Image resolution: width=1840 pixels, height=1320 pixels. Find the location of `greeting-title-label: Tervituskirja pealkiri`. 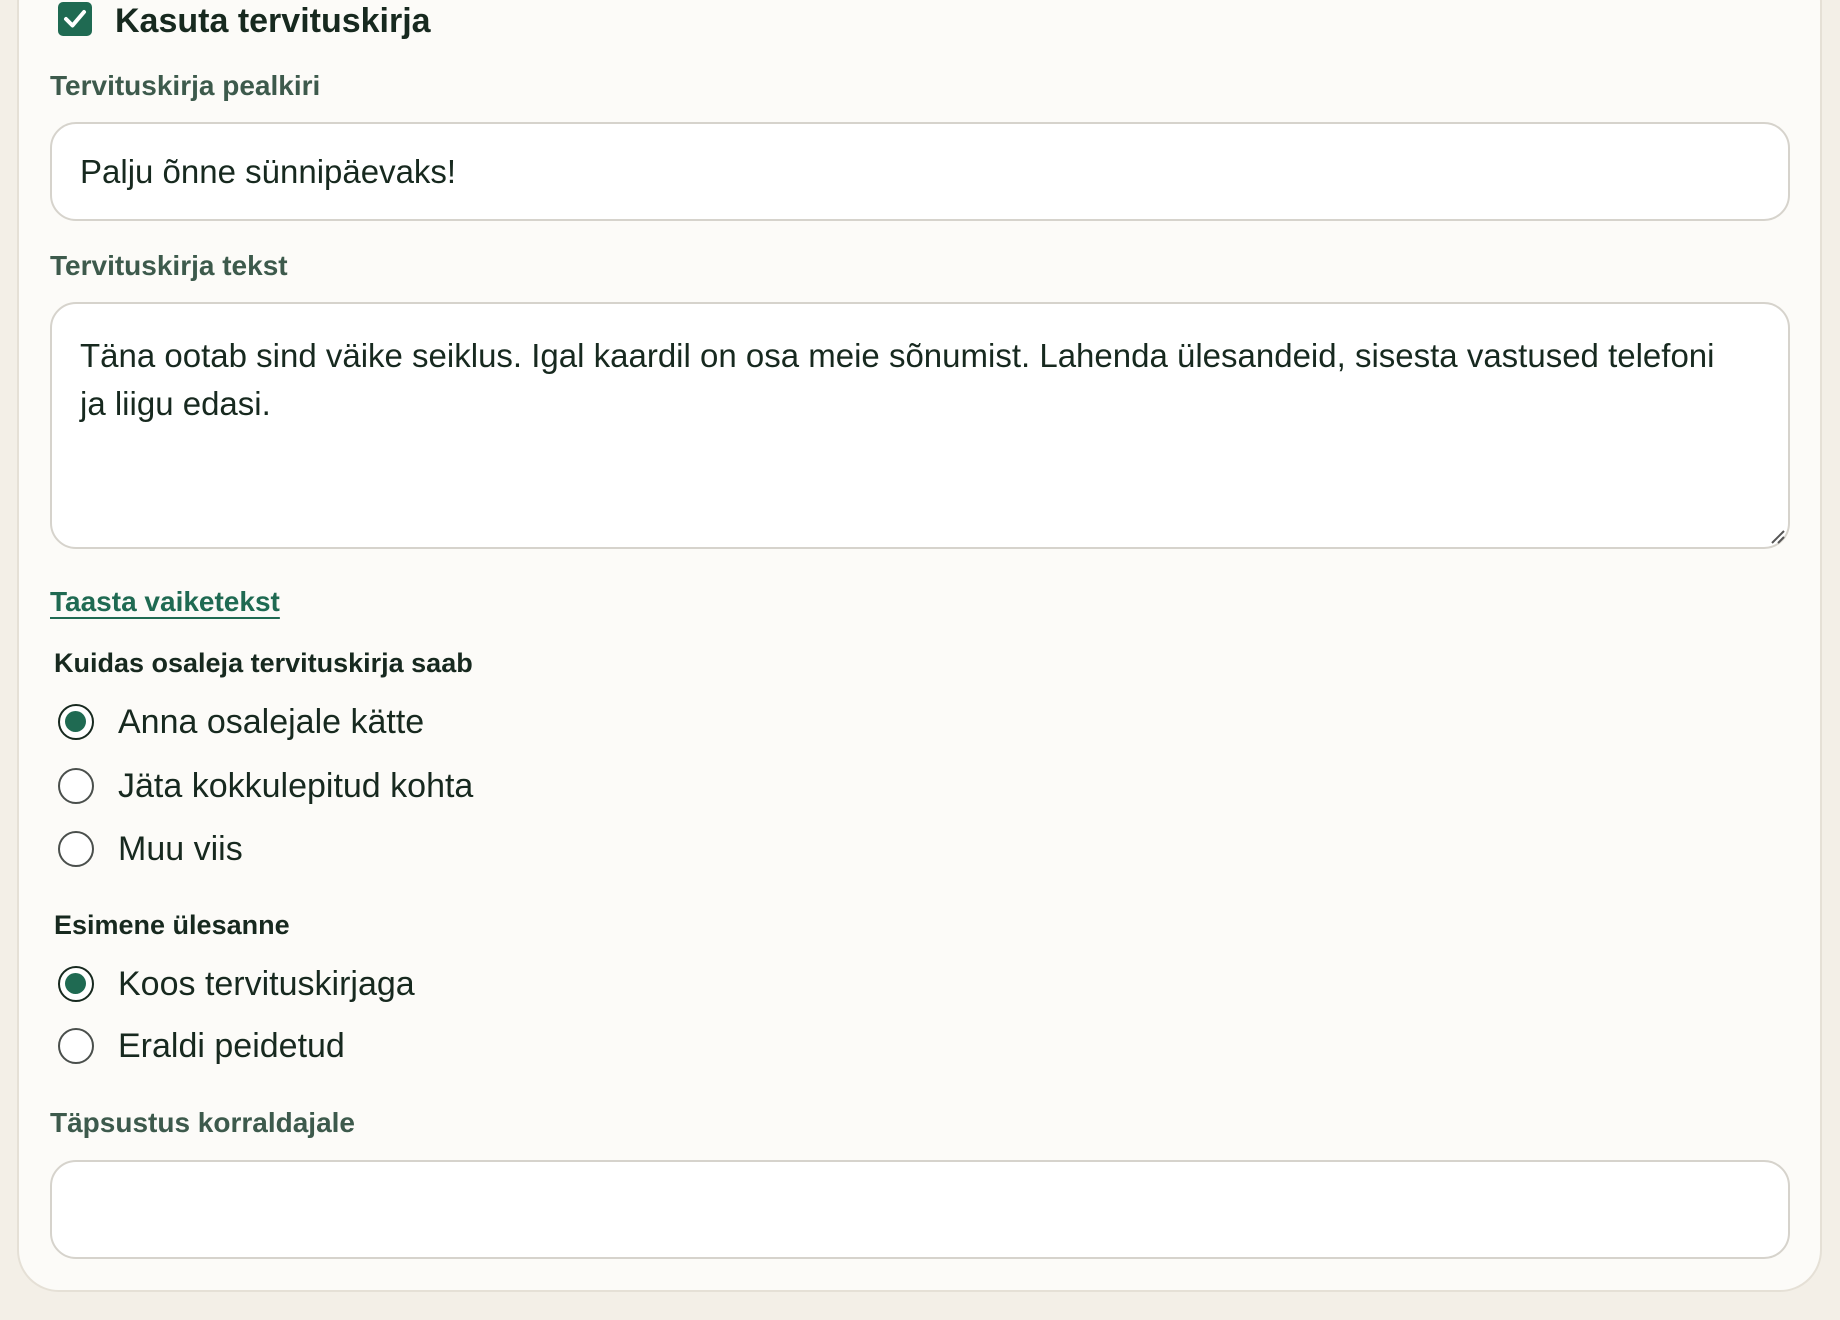

greeting-title-label: Tervituskirja pealkiri is located at coordinates (185, 85).